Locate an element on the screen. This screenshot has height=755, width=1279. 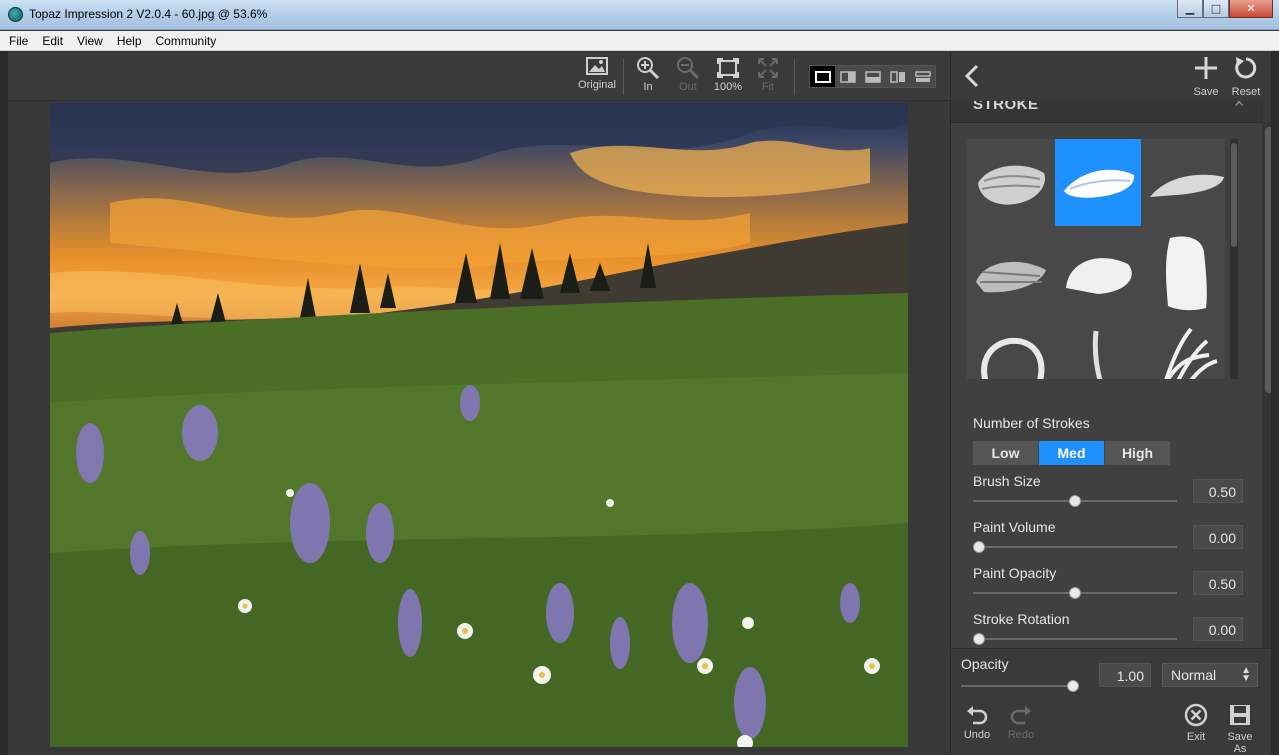
undo-label: Undo is located at coordinates (977, 735).